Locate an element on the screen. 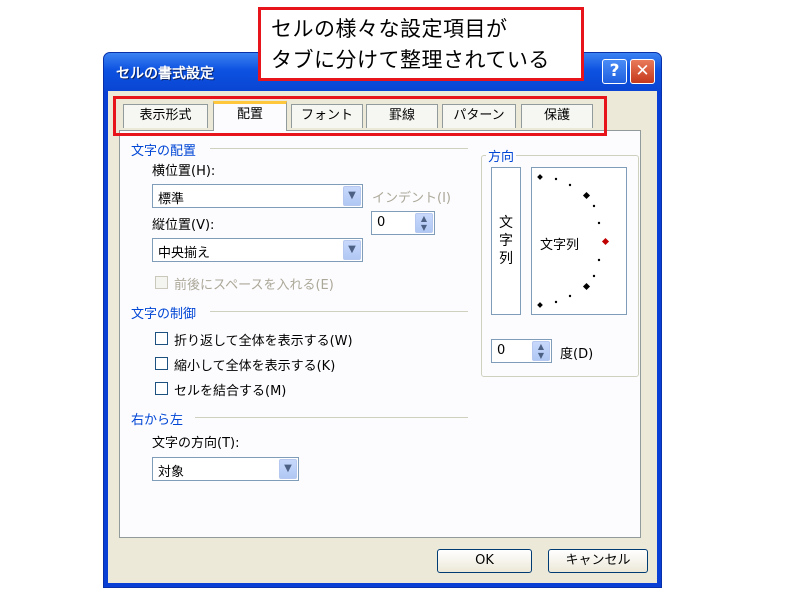 This screenshot has width=800, height=600. vertical-char-2: 字 is located at coordinates (506, 241).